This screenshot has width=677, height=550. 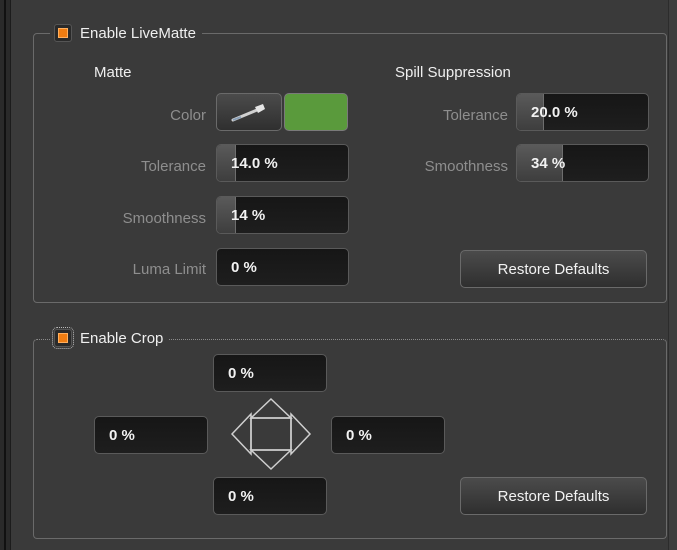 I want to click on crop-left-field: 0 %, so click(x=151, y=435).